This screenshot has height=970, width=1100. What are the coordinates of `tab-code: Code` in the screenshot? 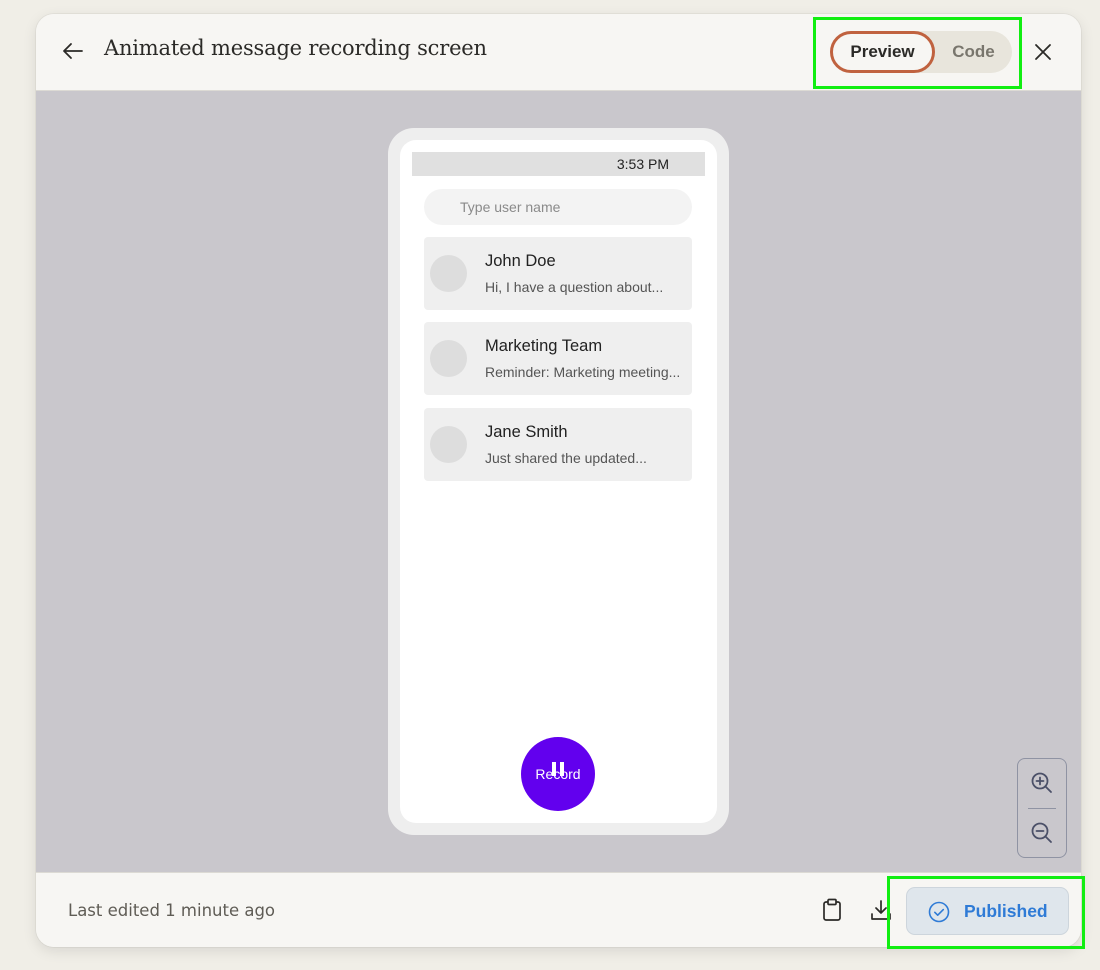 It's located at (973, 52).